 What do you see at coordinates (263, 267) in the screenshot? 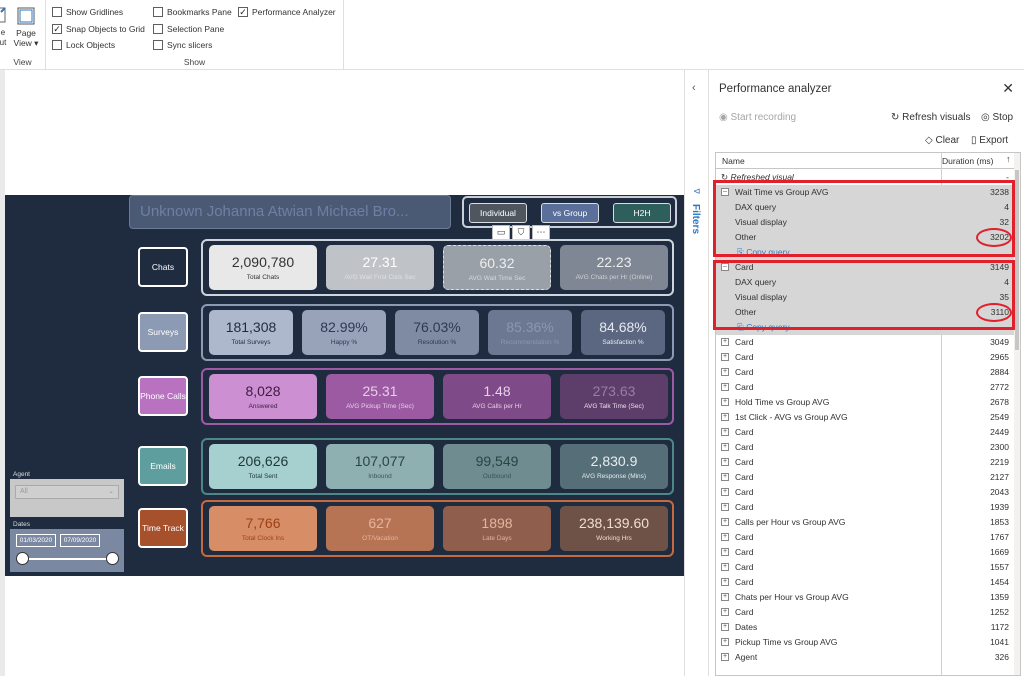
I see `kpi-card: 2,090,780 Total Chats` at bounding box center [263, 267].